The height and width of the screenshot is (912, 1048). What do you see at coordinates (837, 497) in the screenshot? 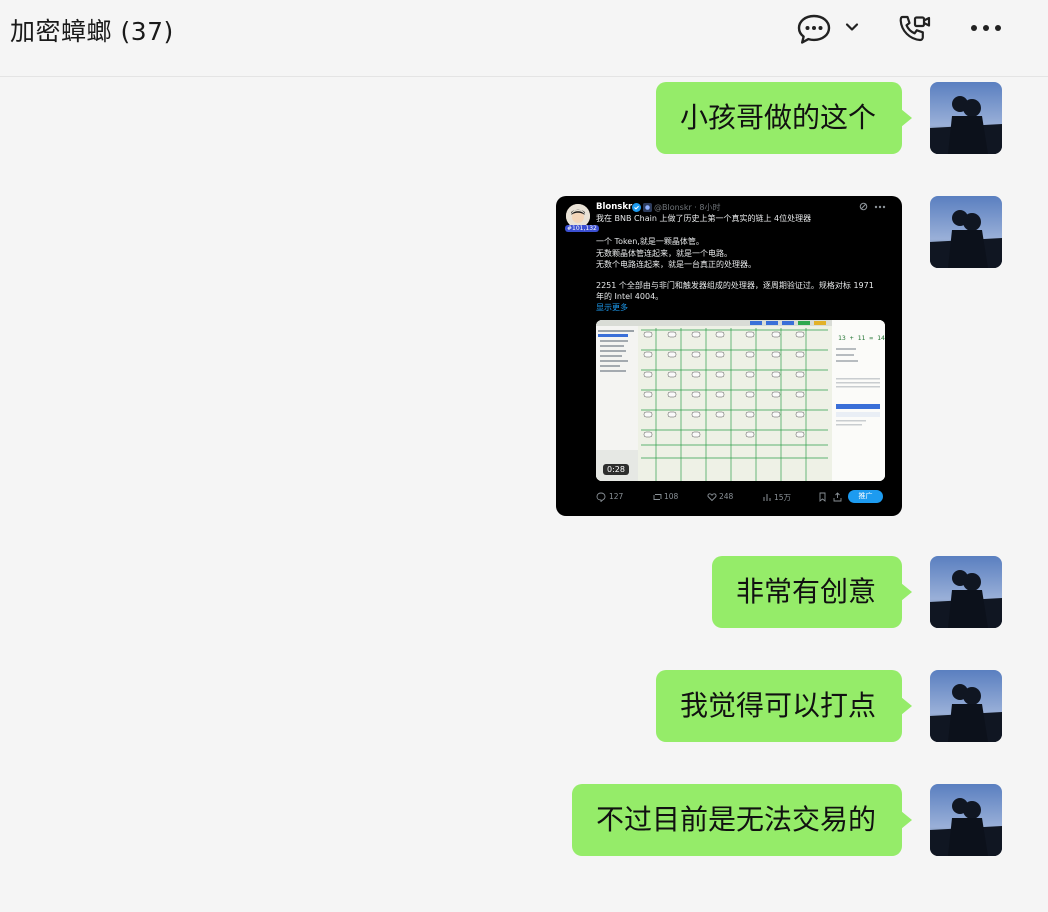
I see `share-icon` at bounding box center [837, 497].